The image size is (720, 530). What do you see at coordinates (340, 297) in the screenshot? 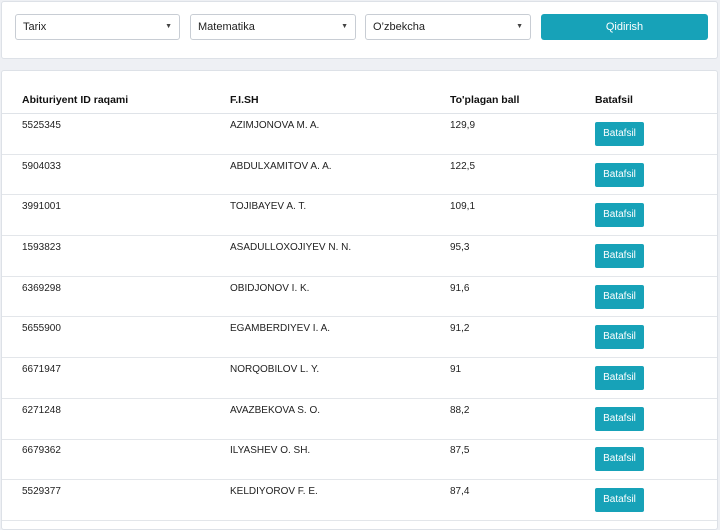
I see `applicant-name-cell: OBIDJONOV I. K.` at bounding box center [340, 297].